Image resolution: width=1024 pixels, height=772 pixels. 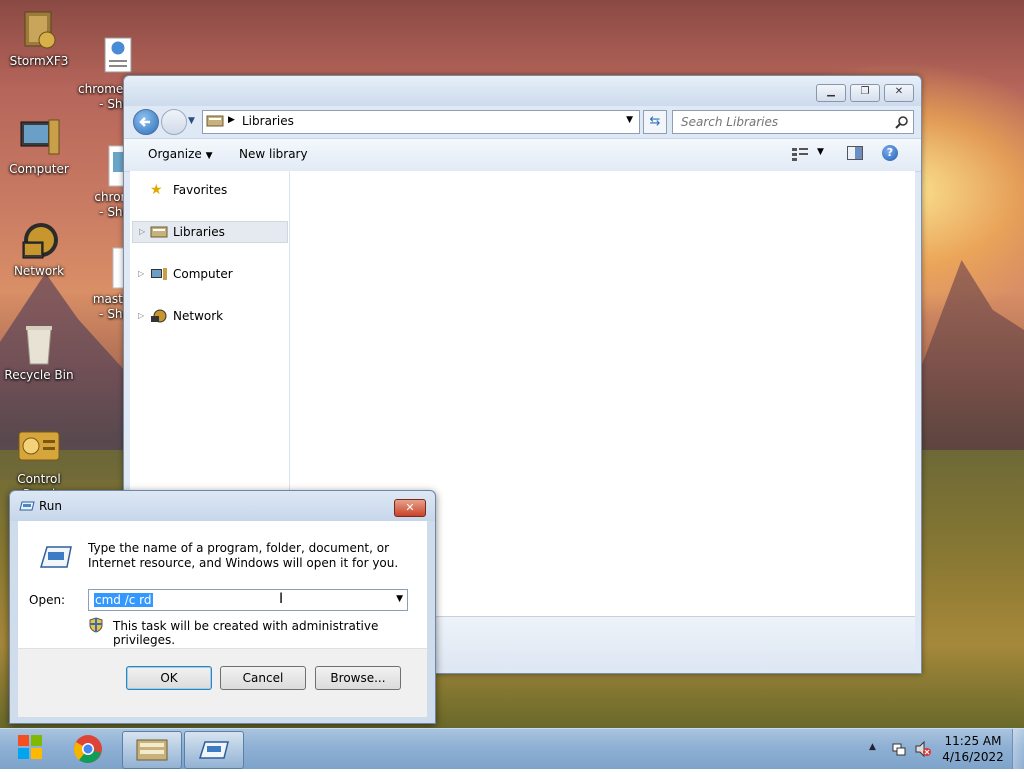 I want to click on desktop-icon-network: Network, so click(x=39, y=248).